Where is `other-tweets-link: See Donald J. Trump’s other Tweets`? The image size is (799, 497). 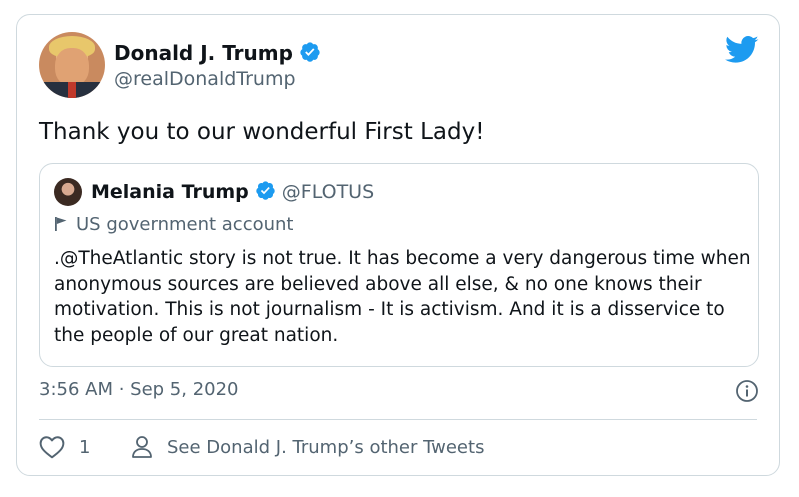
other-tweets-link: See Donald J. Trump’s other Tweets is located at coordinates (307, 447).